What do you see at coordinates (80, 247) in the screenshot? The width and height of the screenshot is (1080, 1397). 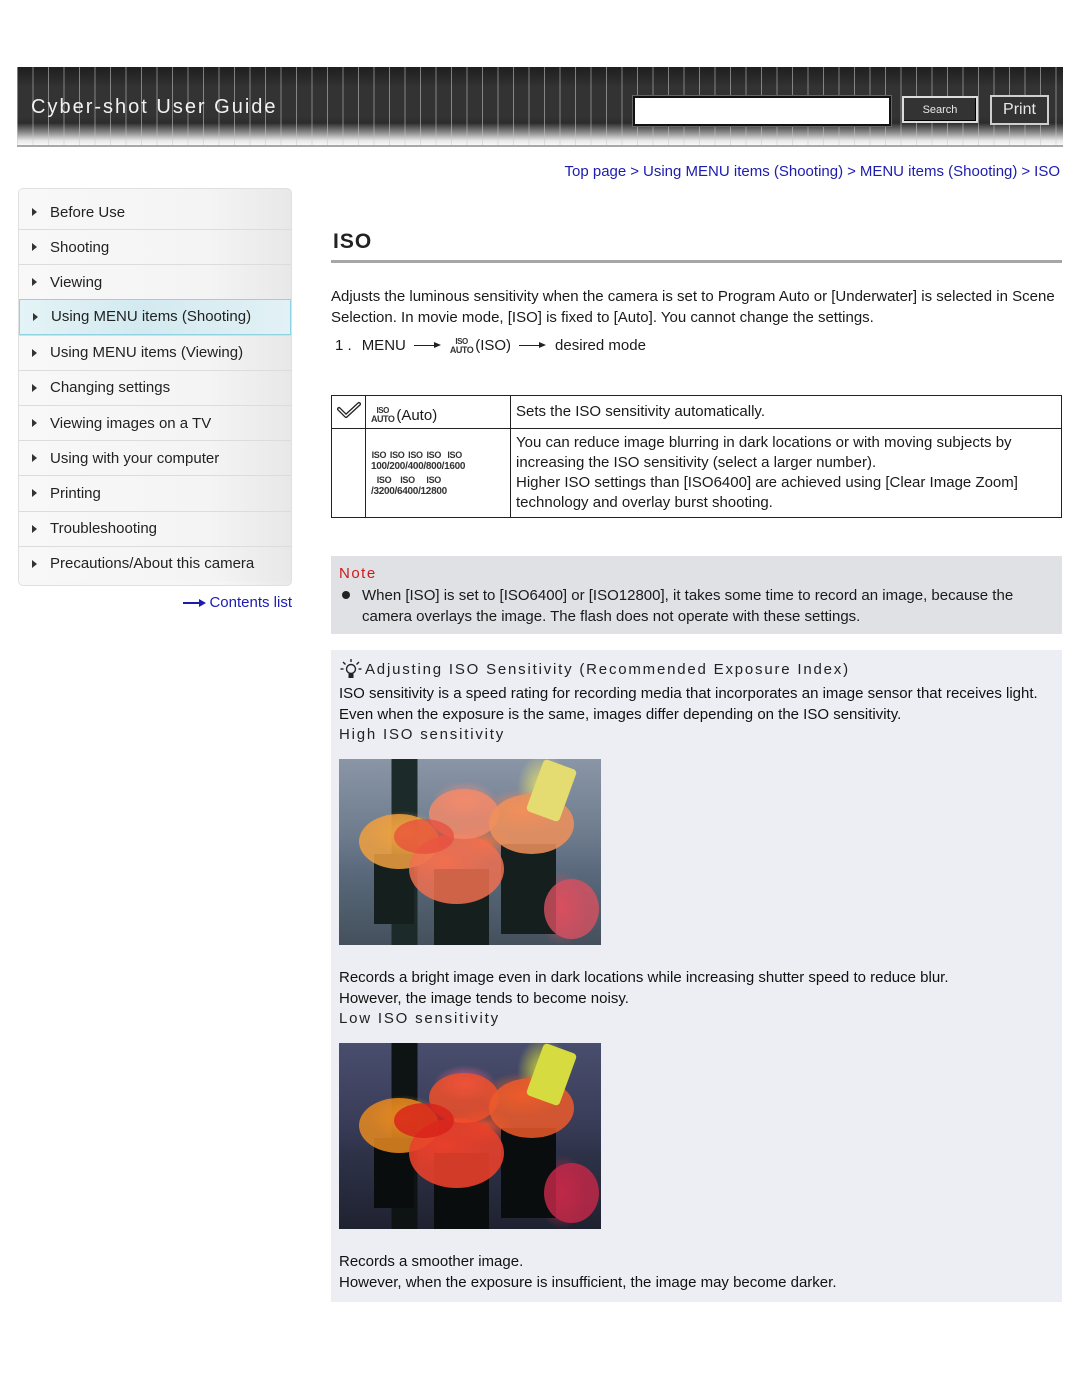 I see `sidebar-item-label: Shooting` at bounding box center [80, 247].